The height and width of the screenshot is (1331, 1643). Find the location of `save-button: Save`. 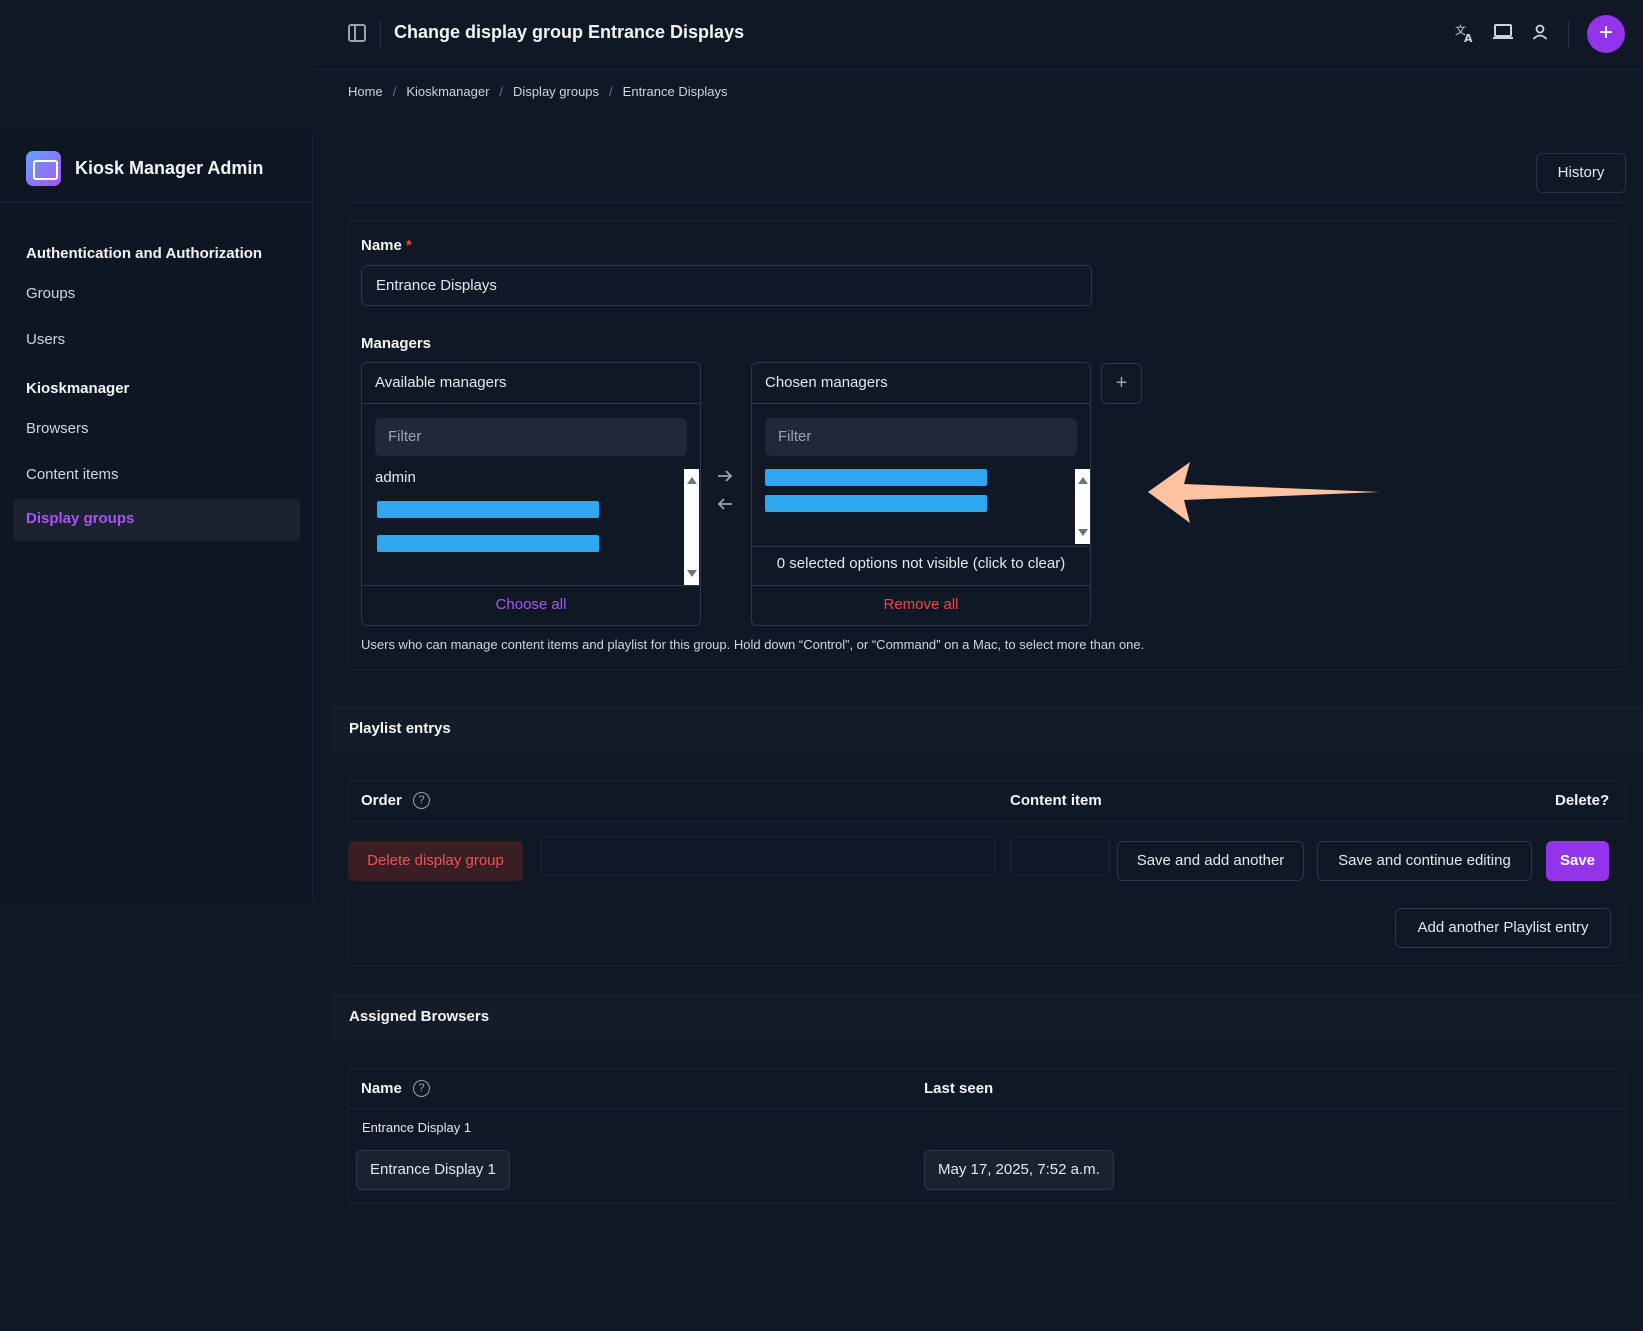

save-button: Save is located at coordinates (1577, 861).